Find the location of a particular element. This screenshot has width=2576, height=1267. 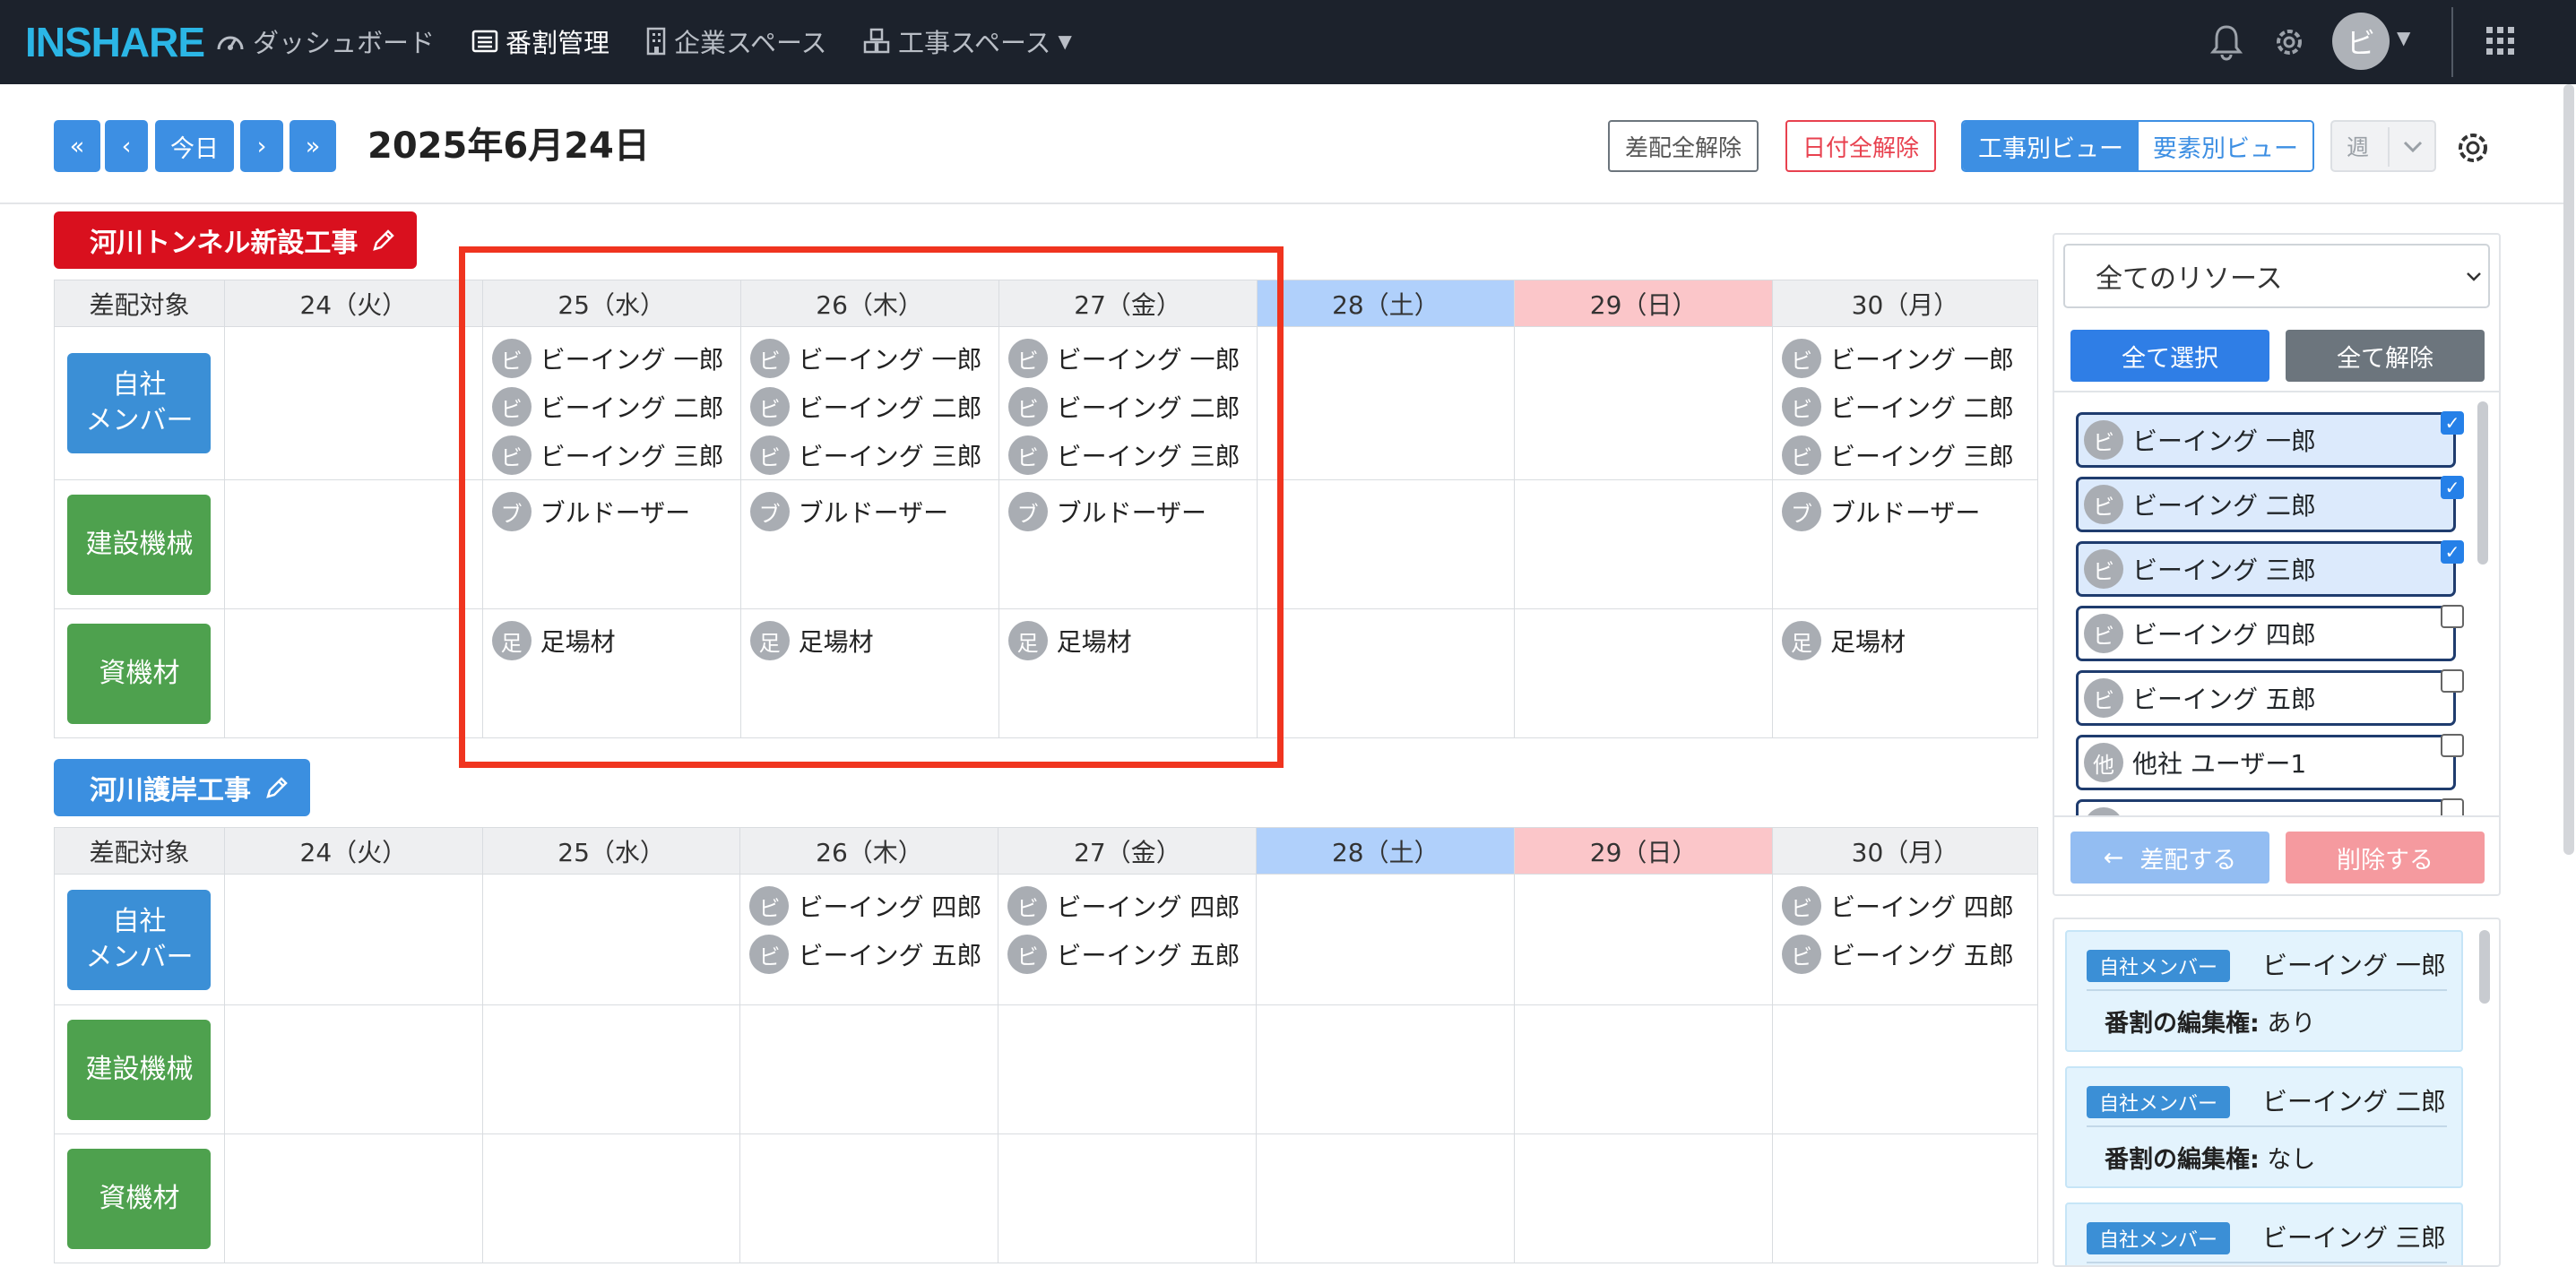

nav-company-space: 企業スペース is located at coordinates (736, 41).